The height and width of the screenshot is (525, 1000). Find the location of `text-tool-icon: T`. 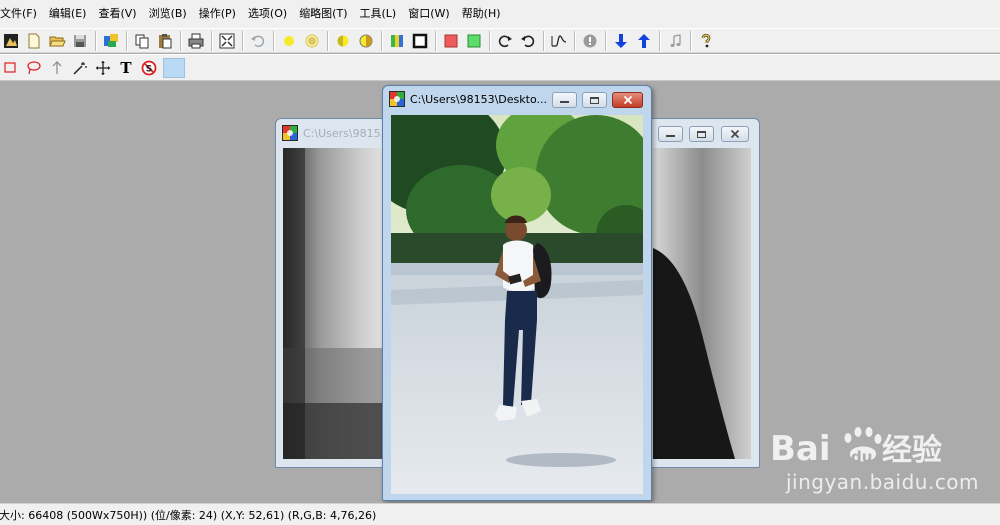

text-tool-icon: T is located at coordinates (126, 68).